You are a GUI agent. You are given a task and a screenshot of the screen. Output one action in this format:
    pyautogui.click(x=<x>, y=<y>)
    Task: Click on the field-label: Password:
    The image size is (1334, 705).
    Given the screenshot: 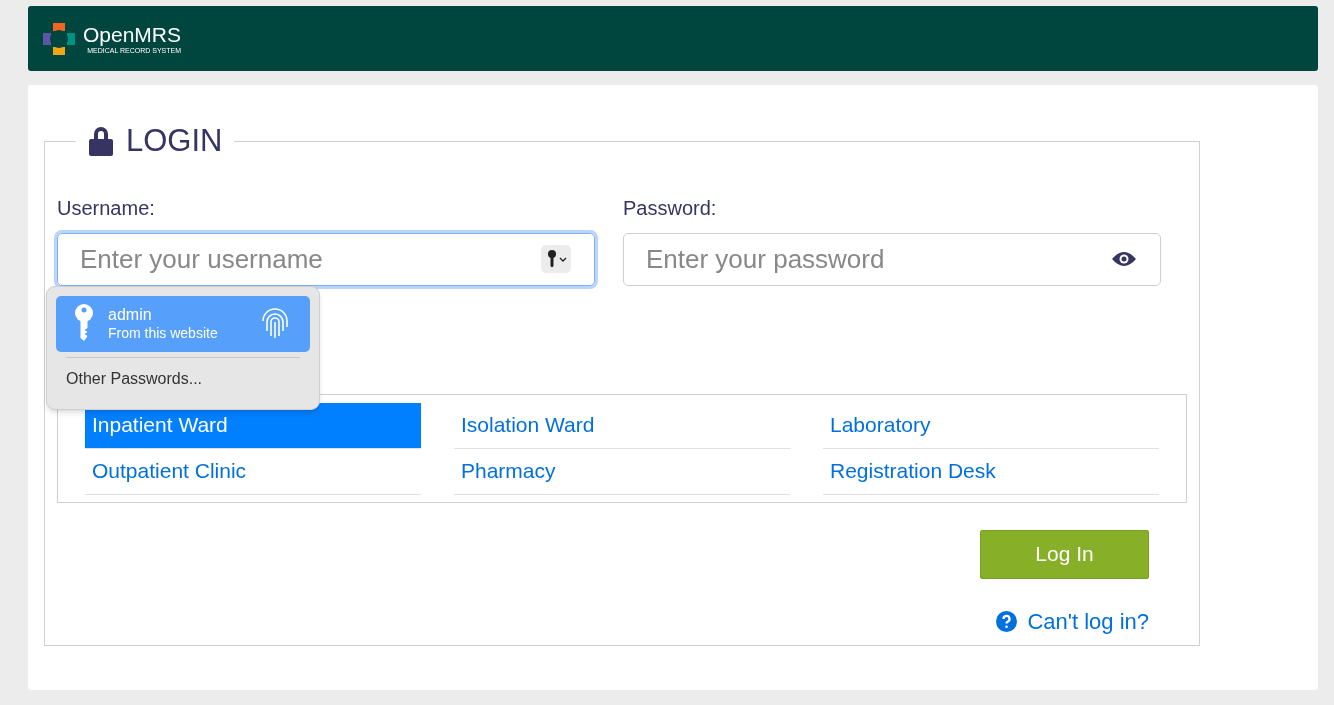 What is the action you would take?
    pyautogui.click(x=670, y=208)
    